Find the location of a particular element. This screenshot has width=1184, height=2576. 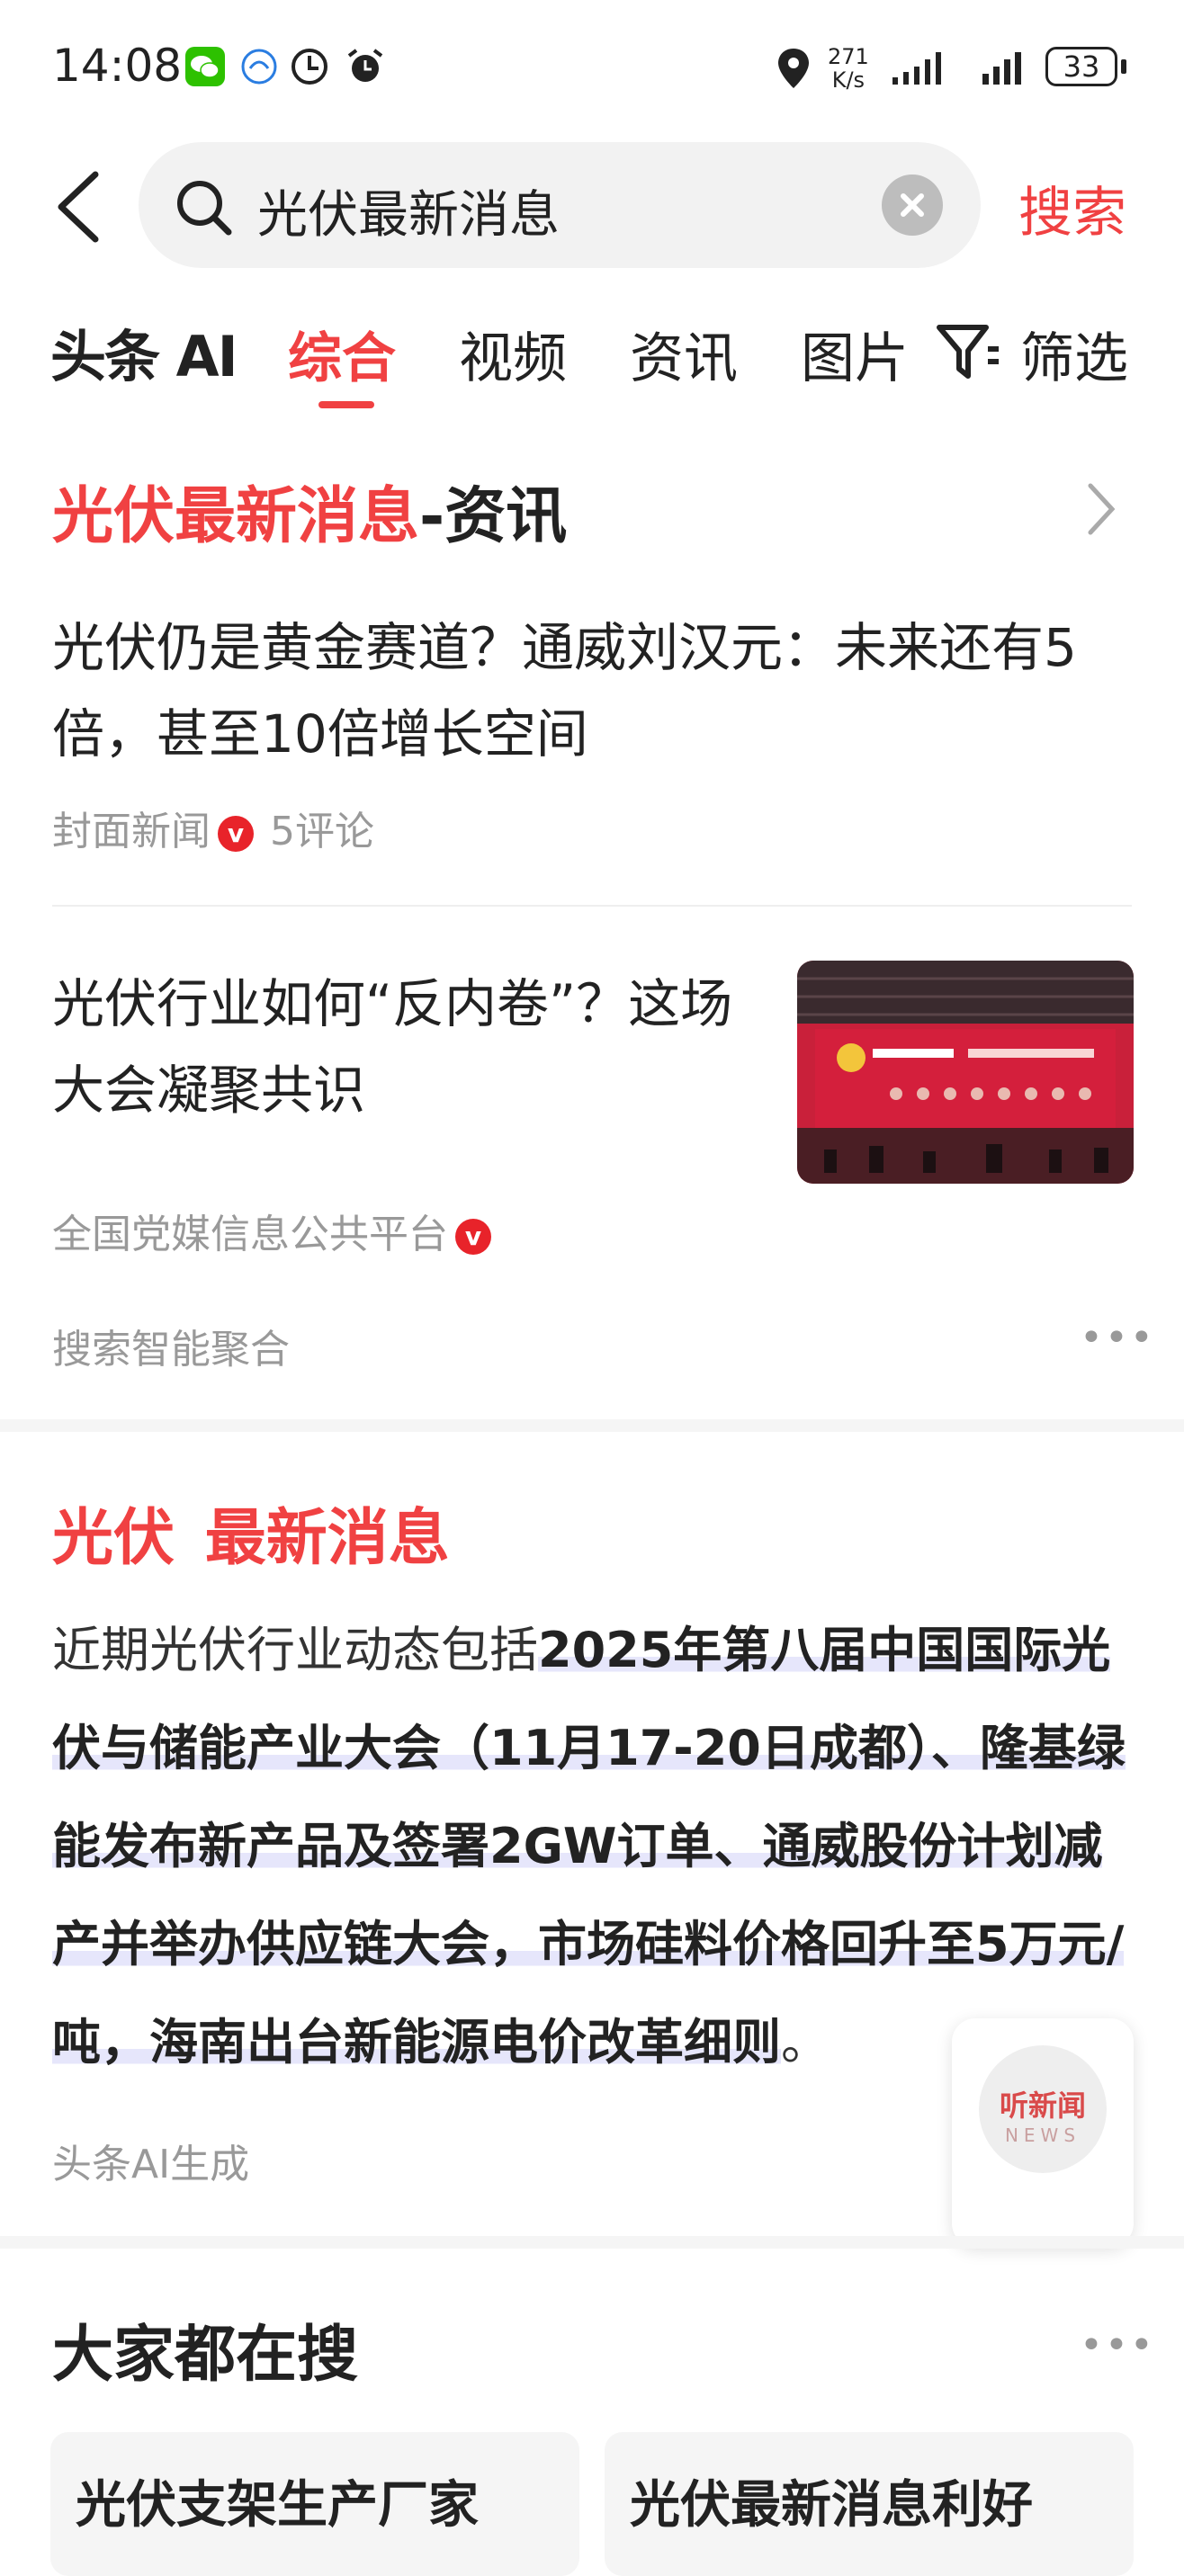

popular-search-label: 光伏最新消息利好 is located at coordinates (831, 2505).